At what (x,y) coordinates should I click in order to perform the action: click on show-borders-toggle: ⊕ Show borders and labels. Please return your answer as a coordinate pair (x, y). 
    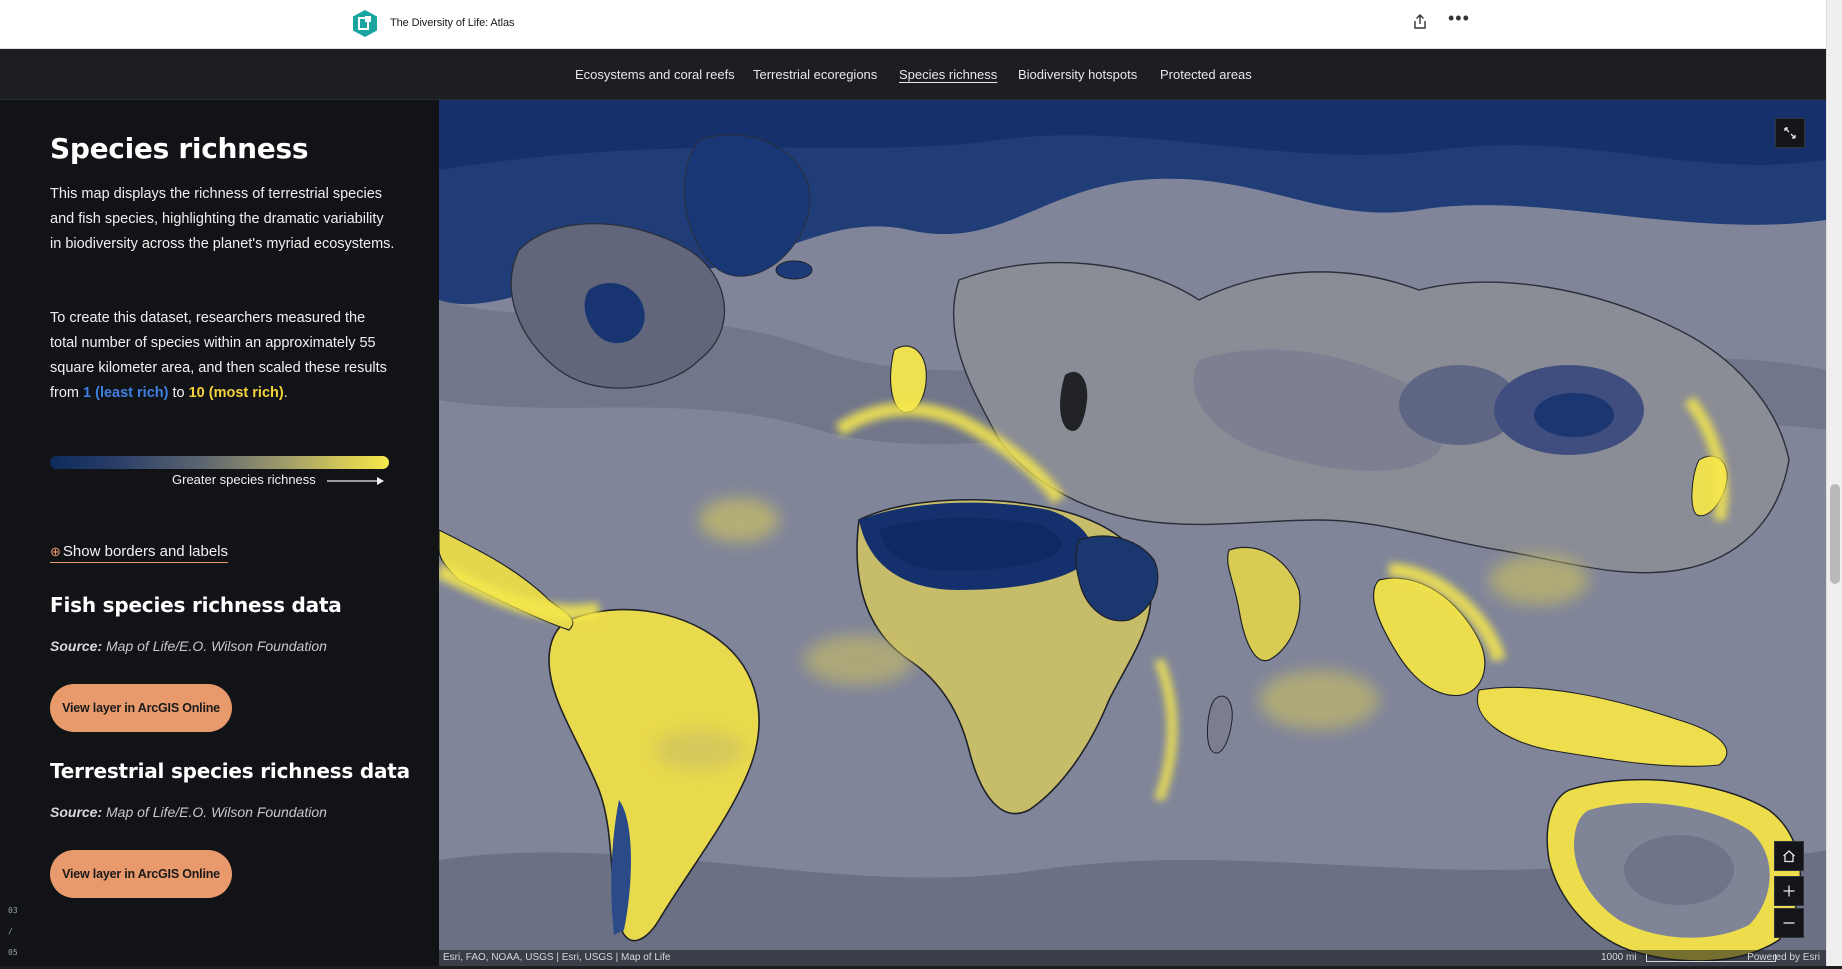
    Looking at the image, I should click on (139, 553).